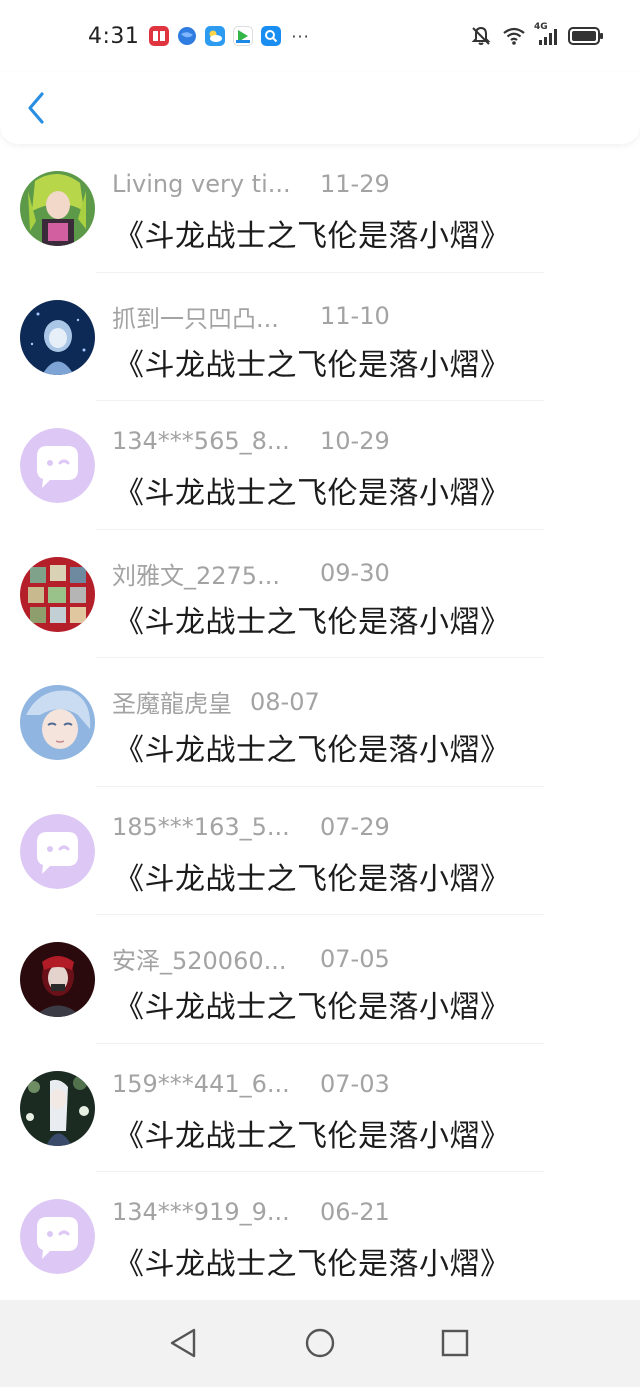 This screenshot has height=1387, width=640. What do you see at coordinates (355, 1083) in the screenshot?
I see `item-date: 07-03` at bounding box center [355, 1083].